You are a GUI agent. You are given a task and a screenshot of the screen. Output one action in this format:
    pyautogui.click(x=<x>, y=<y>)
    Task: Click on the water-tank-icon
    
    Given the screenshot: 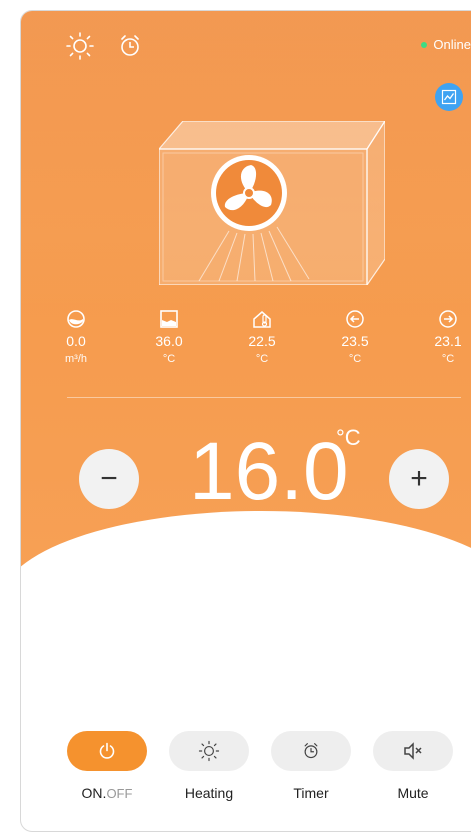 What is the action you would take?
    pyautogui.click(x=169, y=319)
    